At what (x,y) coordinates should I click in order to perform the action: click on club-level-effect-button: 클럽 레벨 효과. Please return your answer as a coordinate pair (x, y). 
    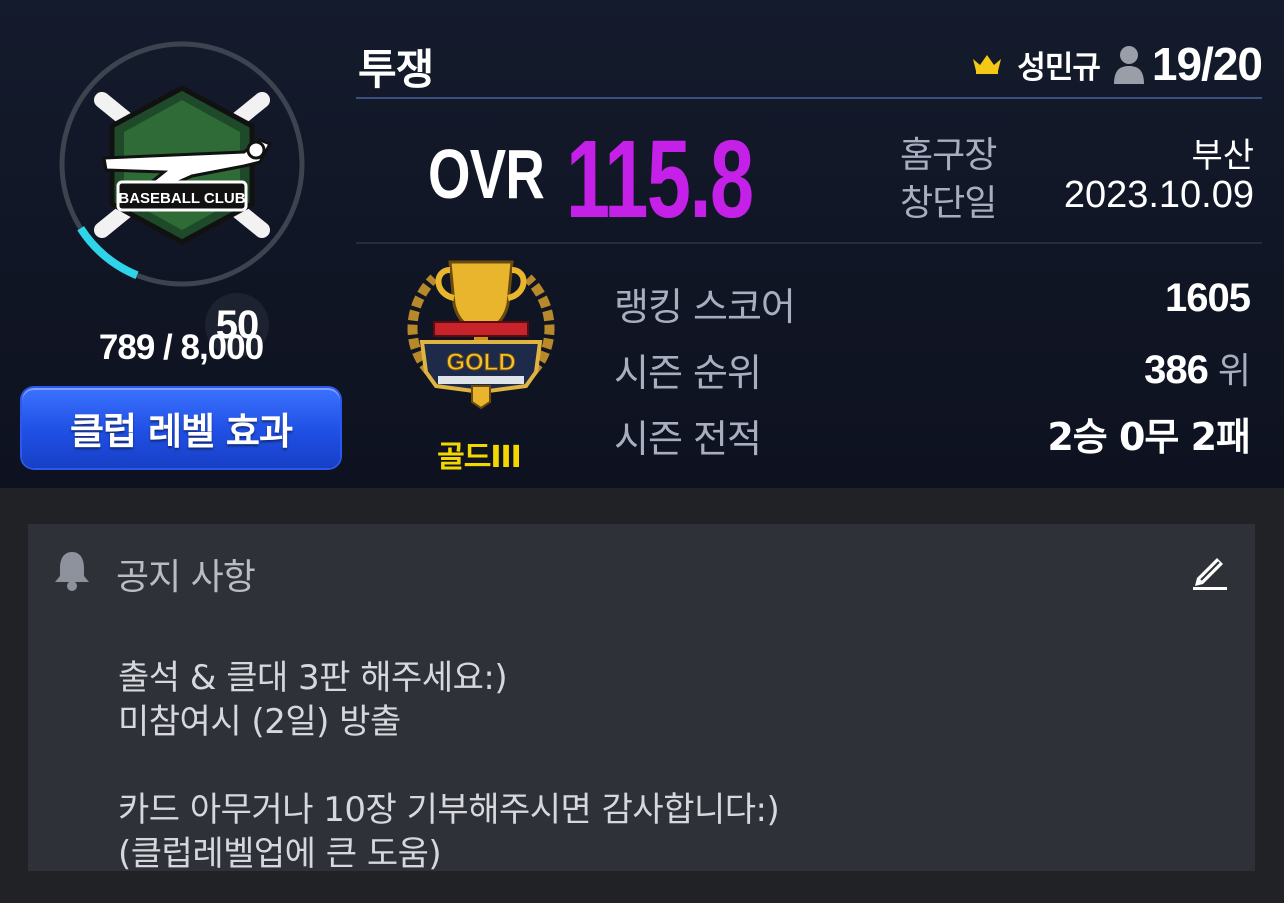
    Looking at the image, I should click on (181, 428).